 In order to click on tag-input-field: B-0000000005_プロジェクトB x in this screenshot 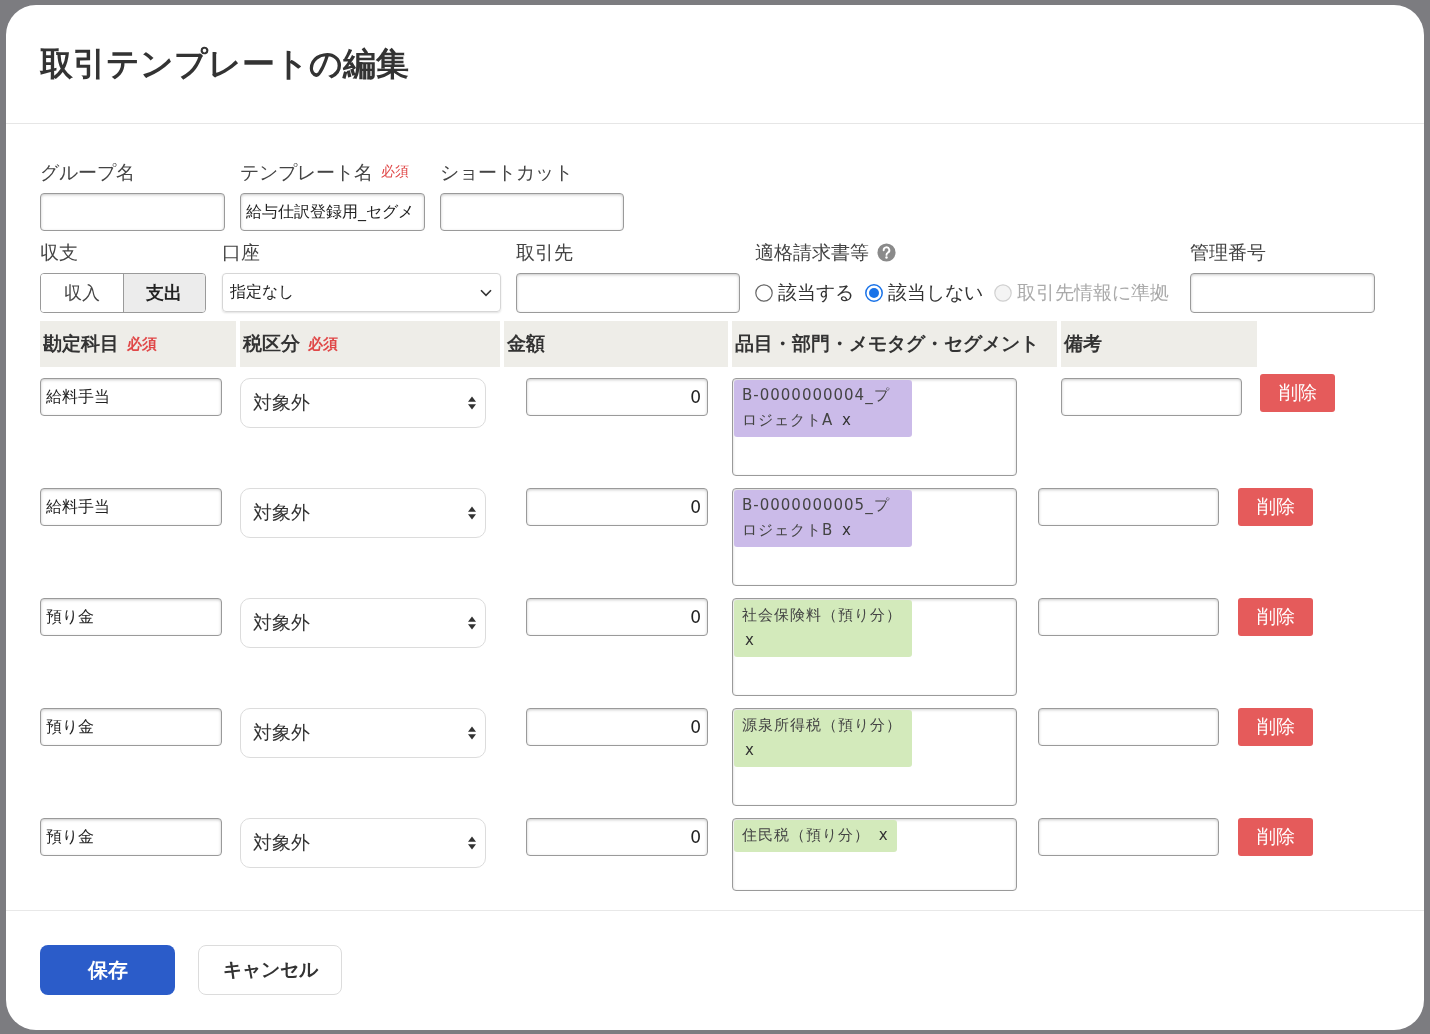, I will do `click(874, 537)`.